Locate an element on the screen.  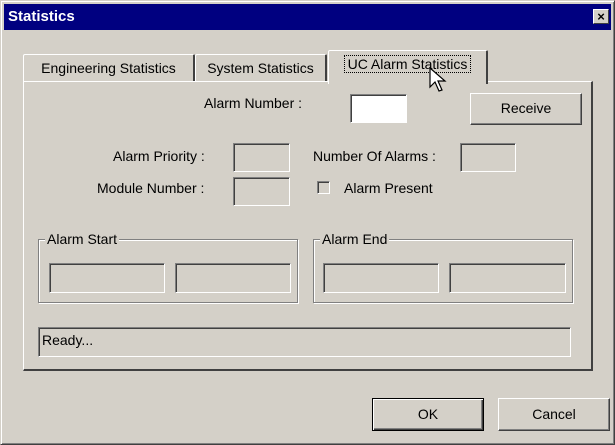
alarm-present-checkbox is located at coordinates (323, 187).